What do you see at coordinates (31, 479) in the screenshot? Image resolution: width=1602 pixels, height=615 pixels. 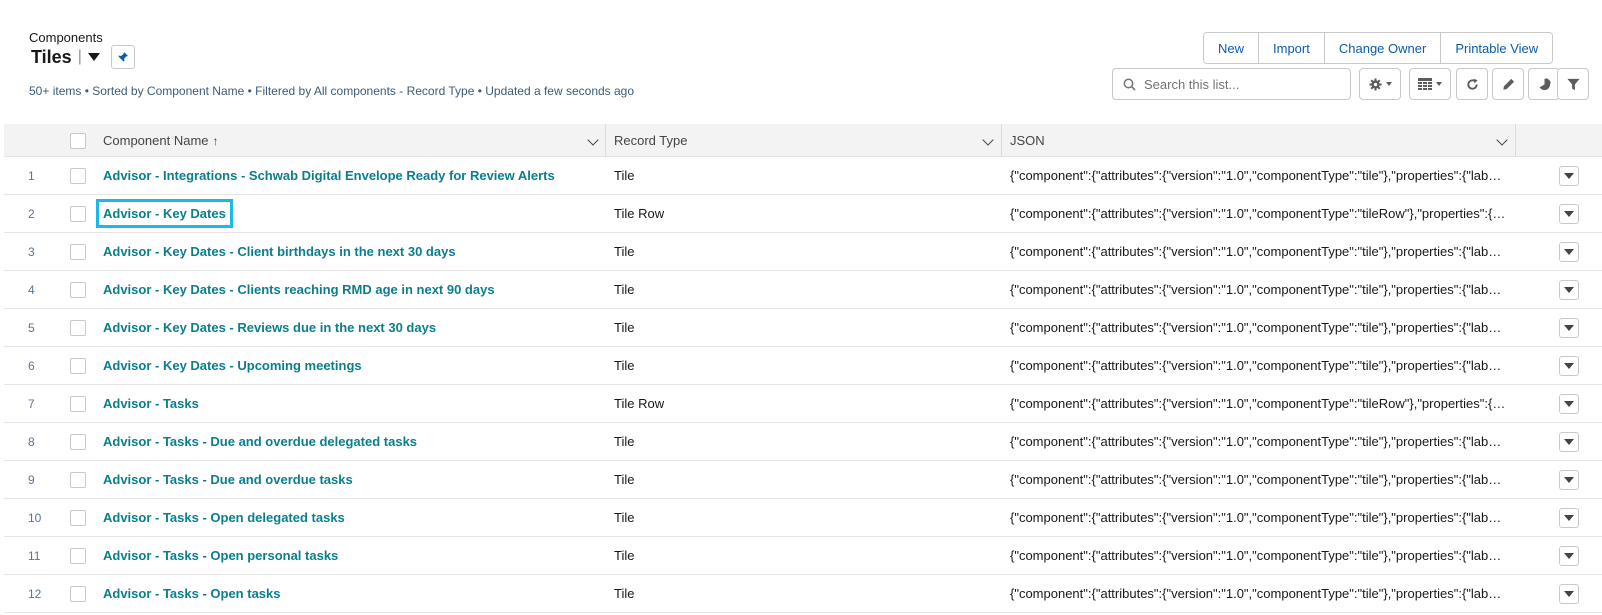 I see `row-number: 9` at bounding box center [31, 479].